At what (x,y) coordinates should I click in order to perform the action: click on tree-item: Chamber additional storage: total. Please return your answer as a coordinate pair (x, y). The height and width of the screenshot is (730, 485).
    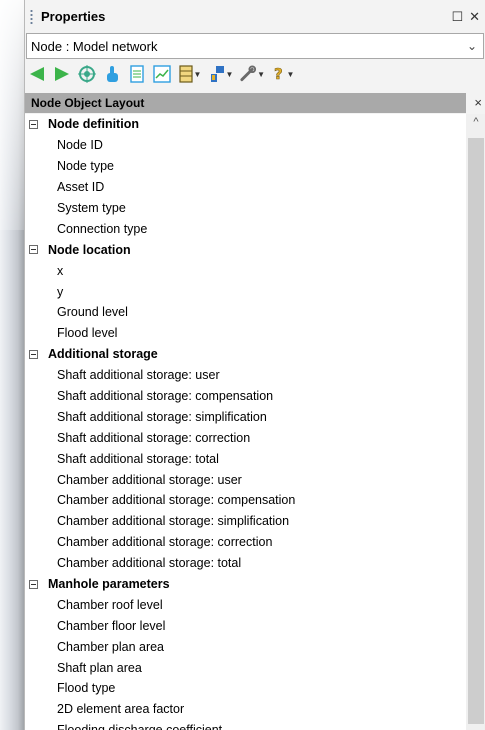
    Looking at the image, I should click on (245, 563).